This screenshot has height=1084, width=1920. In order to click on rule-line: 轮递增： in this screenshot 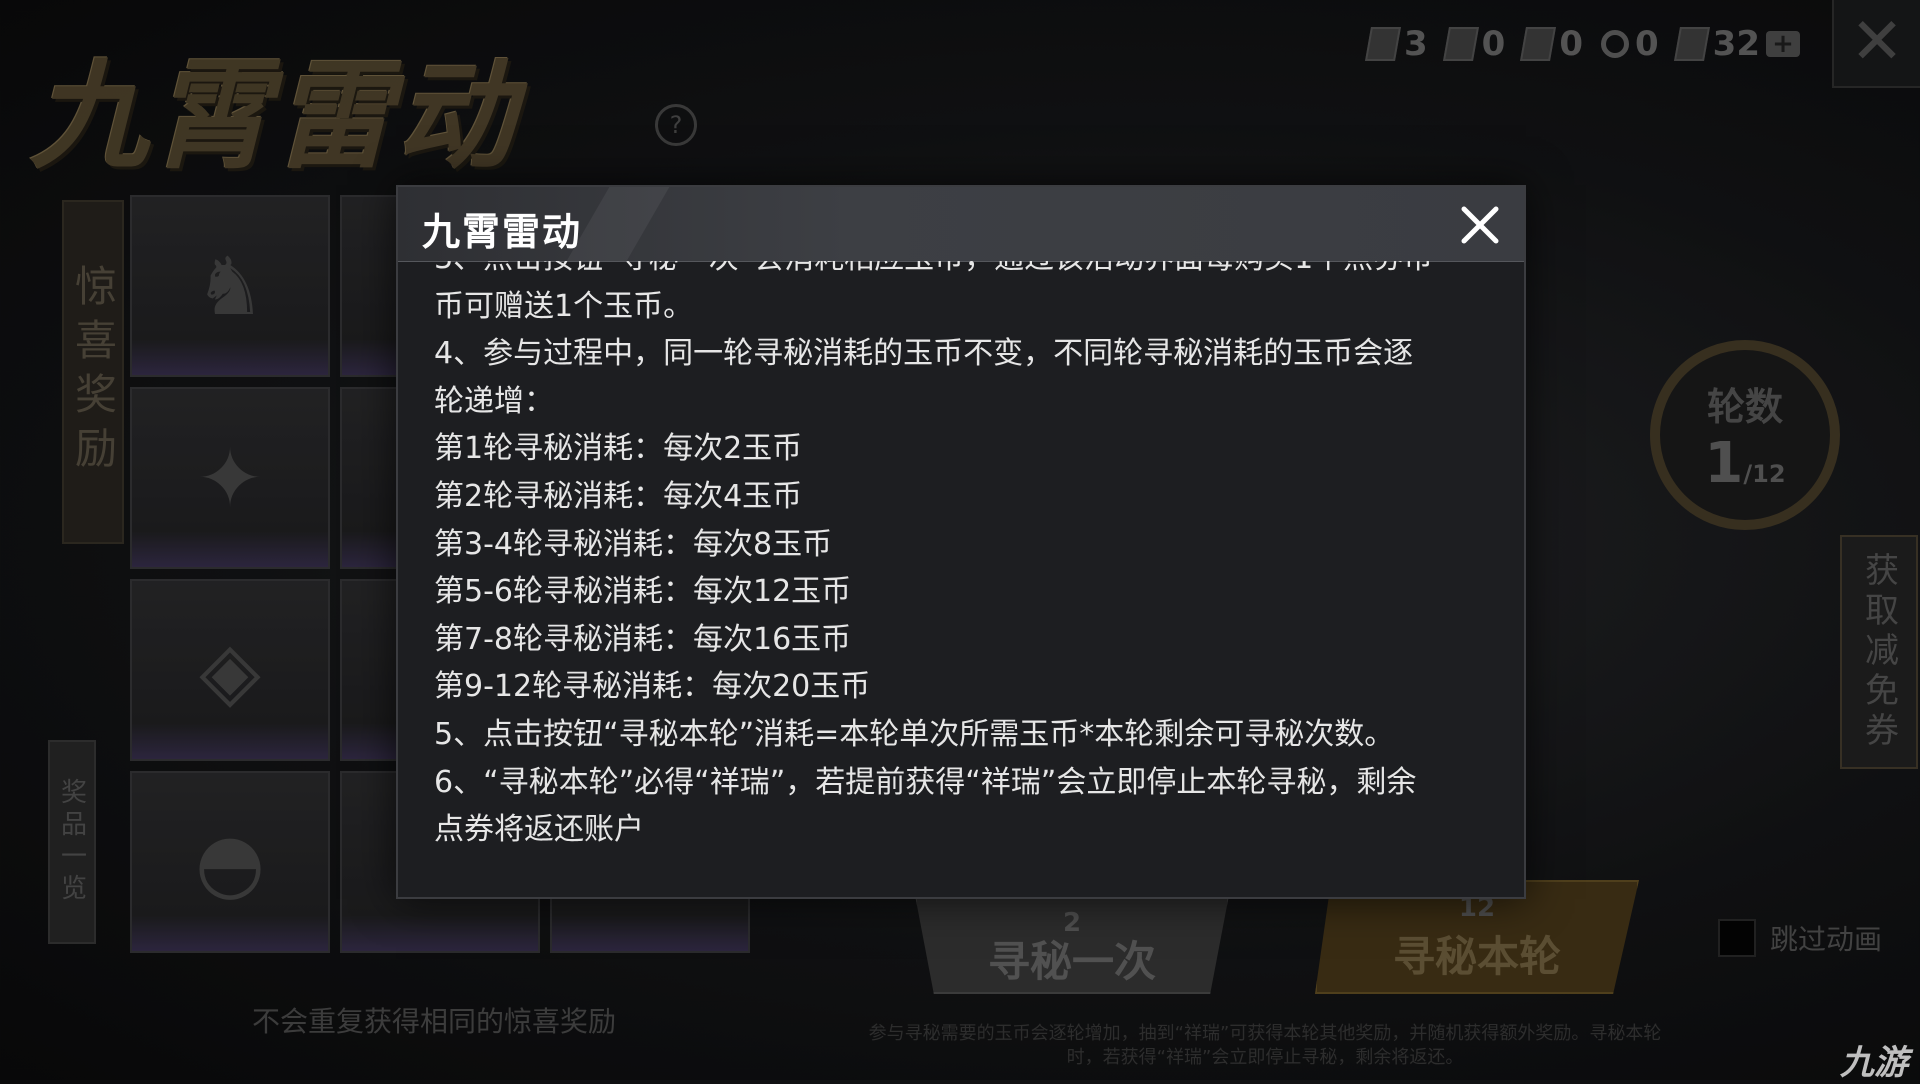, I will do `click(494, 401)`.